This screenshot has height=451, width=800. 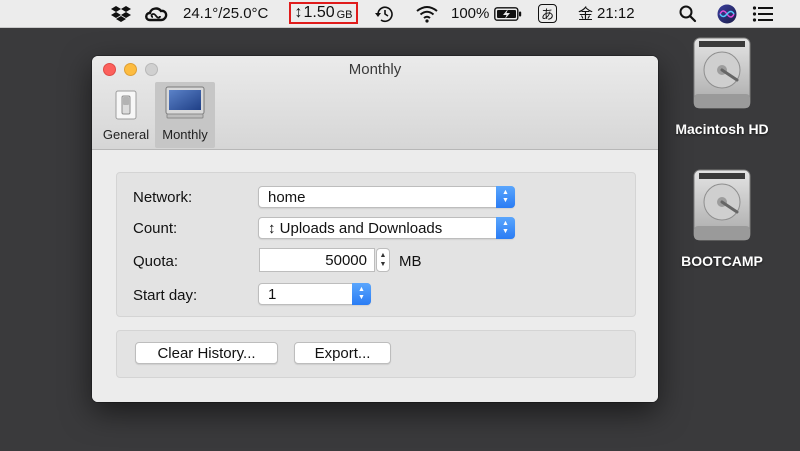 I want to click on tab-general-label: General, so click(x=126, y=134).